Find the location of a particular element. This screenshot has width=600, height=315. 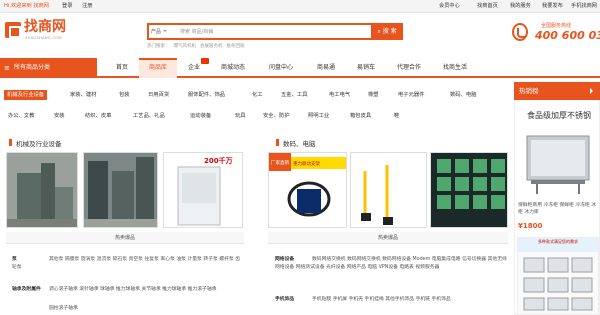

banner-price: 200千万 is located at coordinates (218, 160).